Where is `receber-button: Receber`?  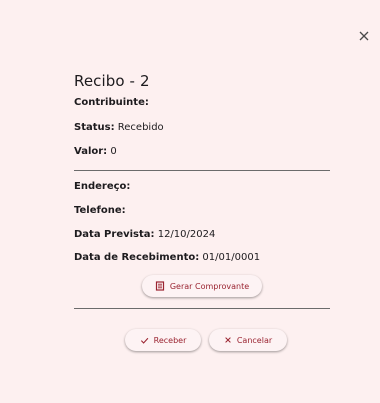 receber-button: Receber is located at coordinates (163, 340).